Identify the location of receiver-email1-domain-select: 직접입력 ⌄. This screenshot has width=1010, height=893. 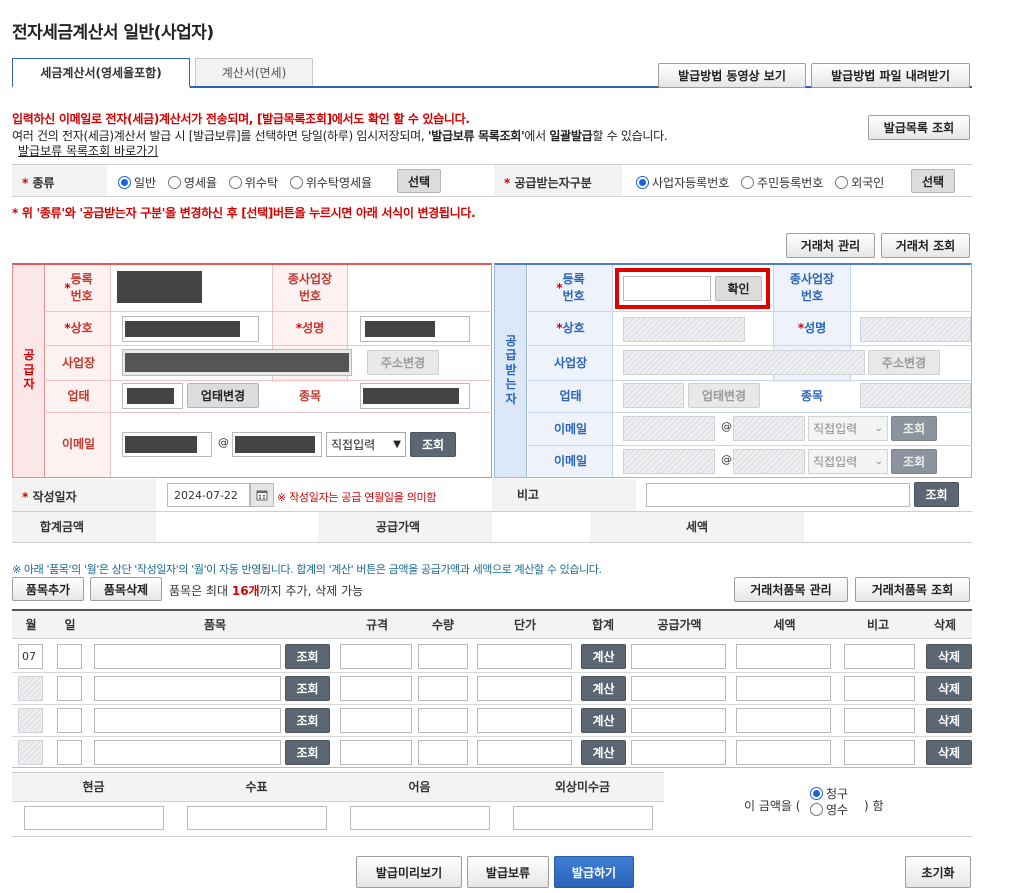
(848, 428).